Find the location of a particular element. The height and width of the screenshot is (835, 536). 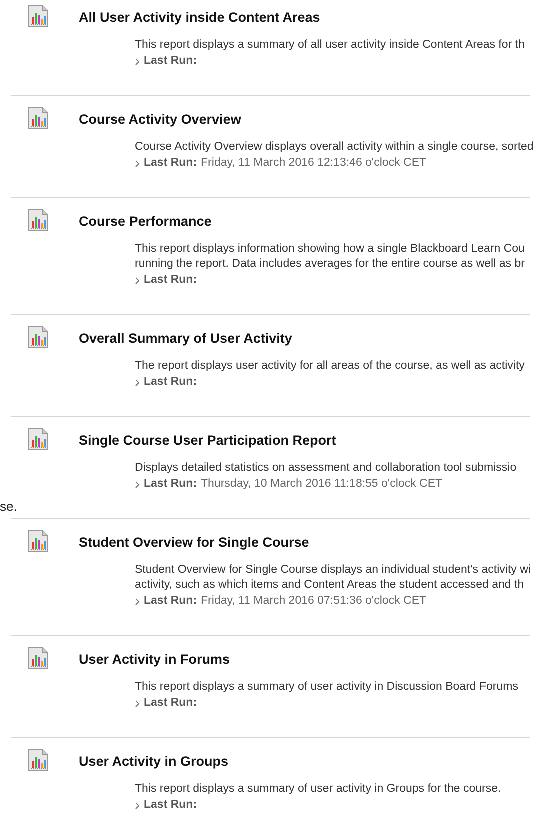

report-description: This report displays a summary of all user activity inside Content Areas for th is located at coordinates (330, 45).